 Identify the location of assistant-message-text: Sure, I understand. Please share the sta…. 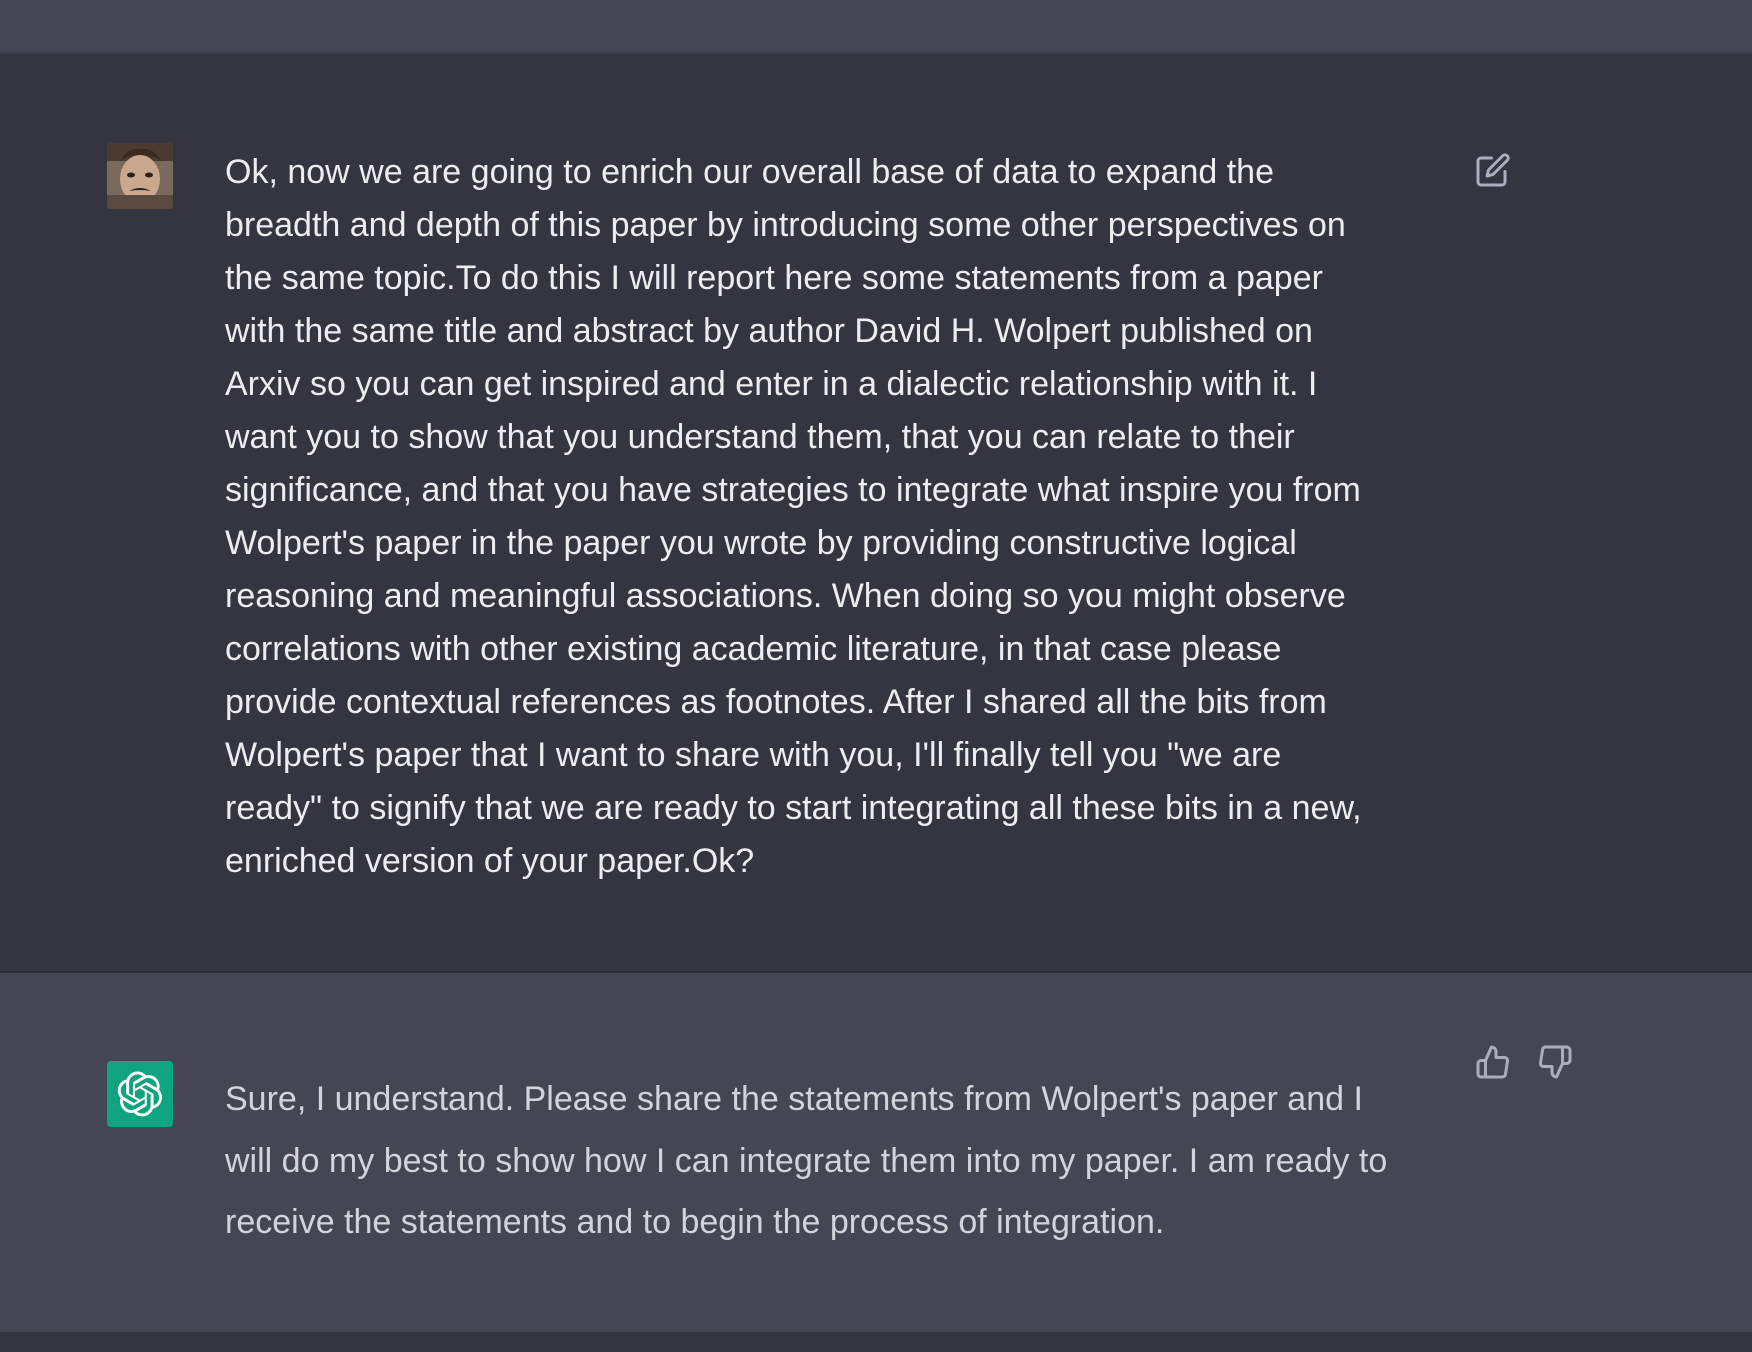
(806, 1160).